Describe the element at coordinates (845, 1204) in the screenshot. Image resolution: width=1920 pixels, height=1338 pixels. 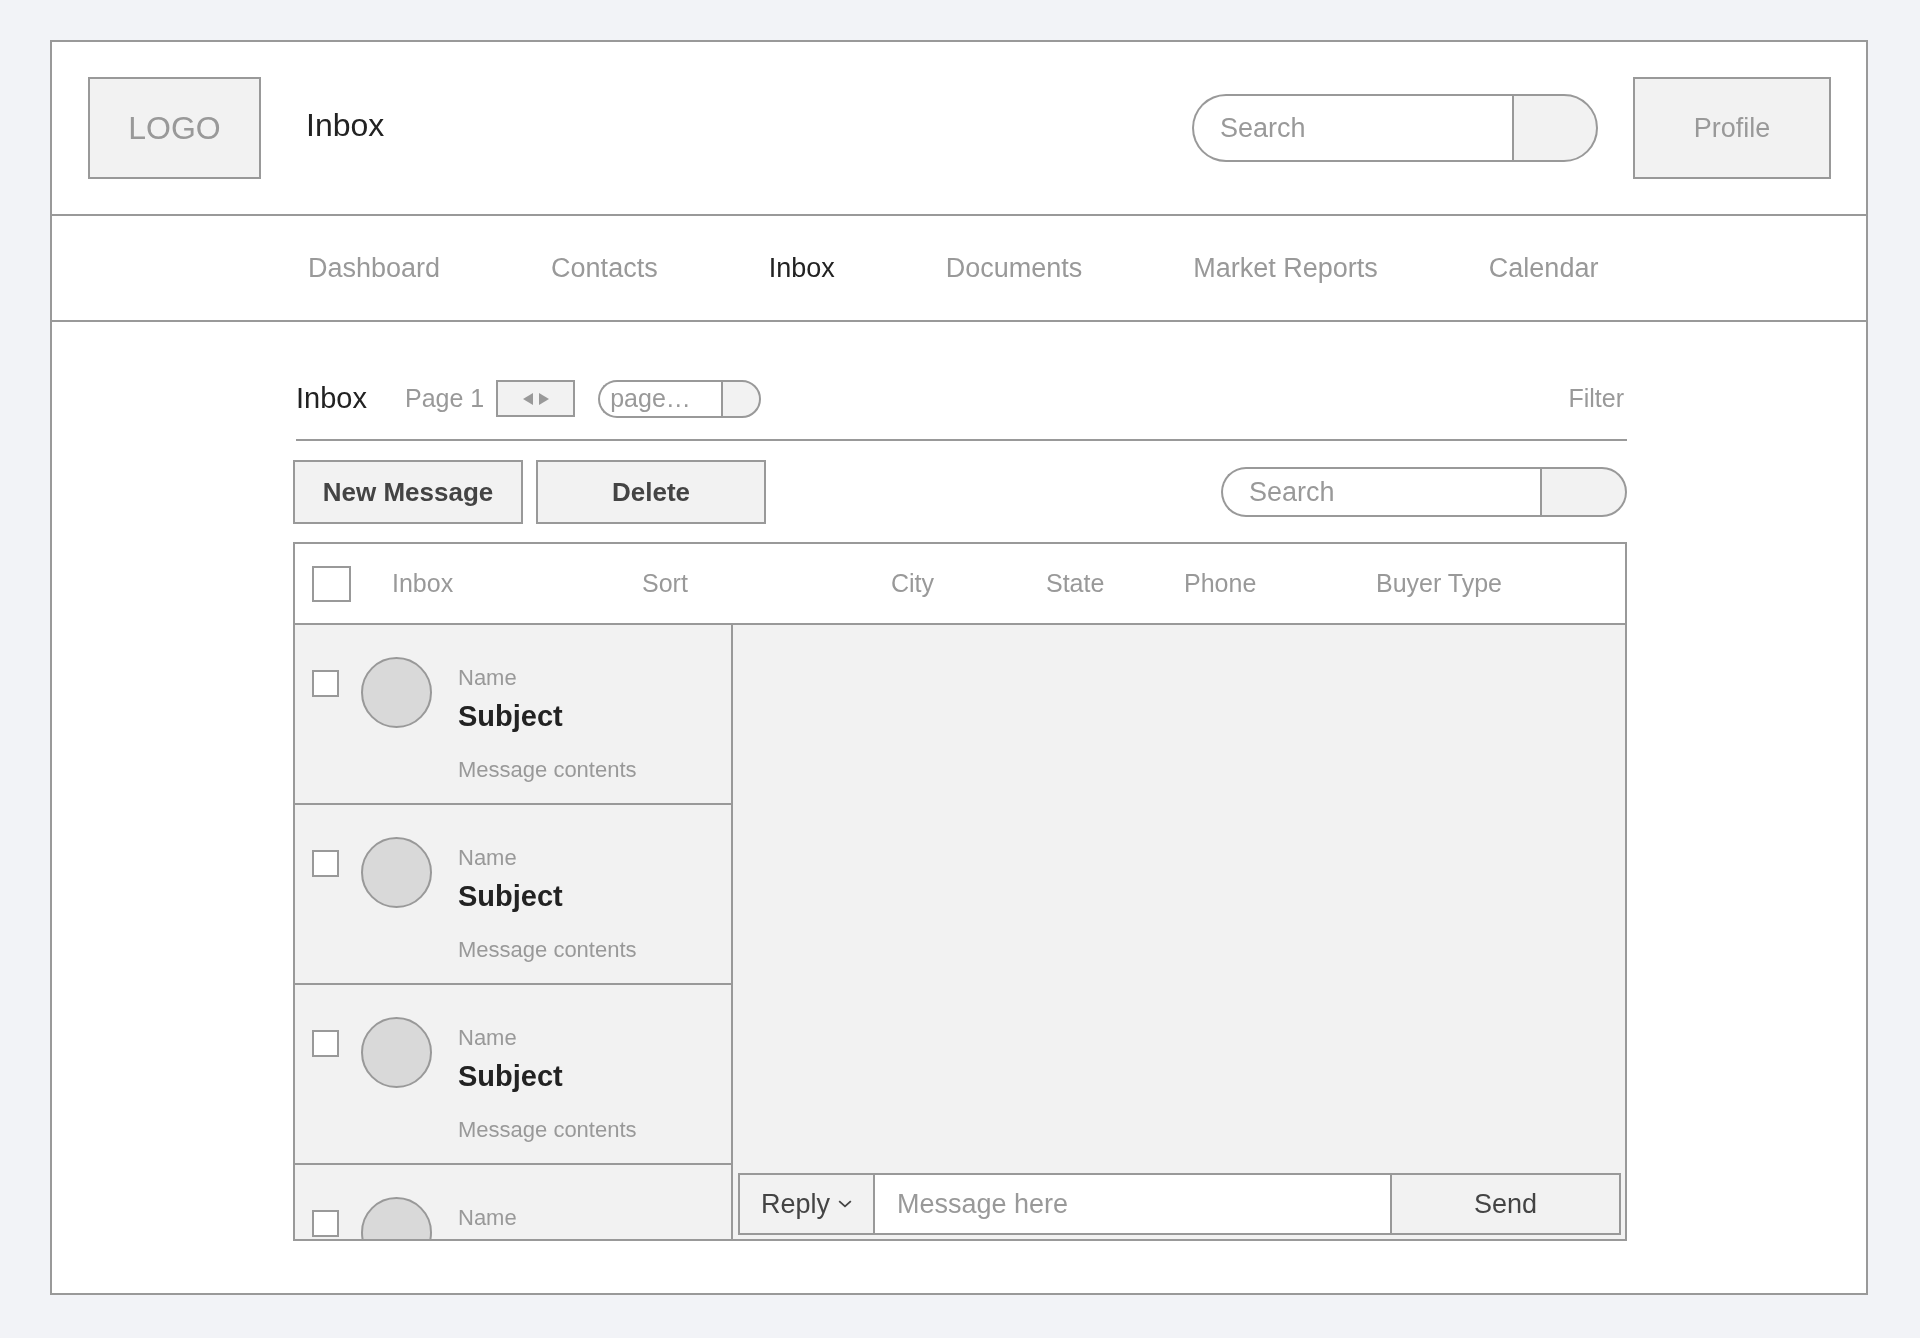
I see `caret-icon` at that location.